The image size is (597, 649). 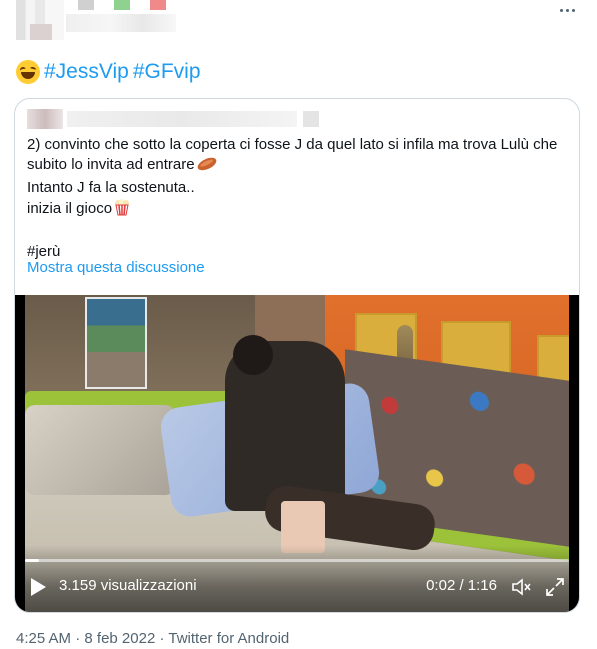 I want to click on sausage-icon, so click(x=207, y=167).